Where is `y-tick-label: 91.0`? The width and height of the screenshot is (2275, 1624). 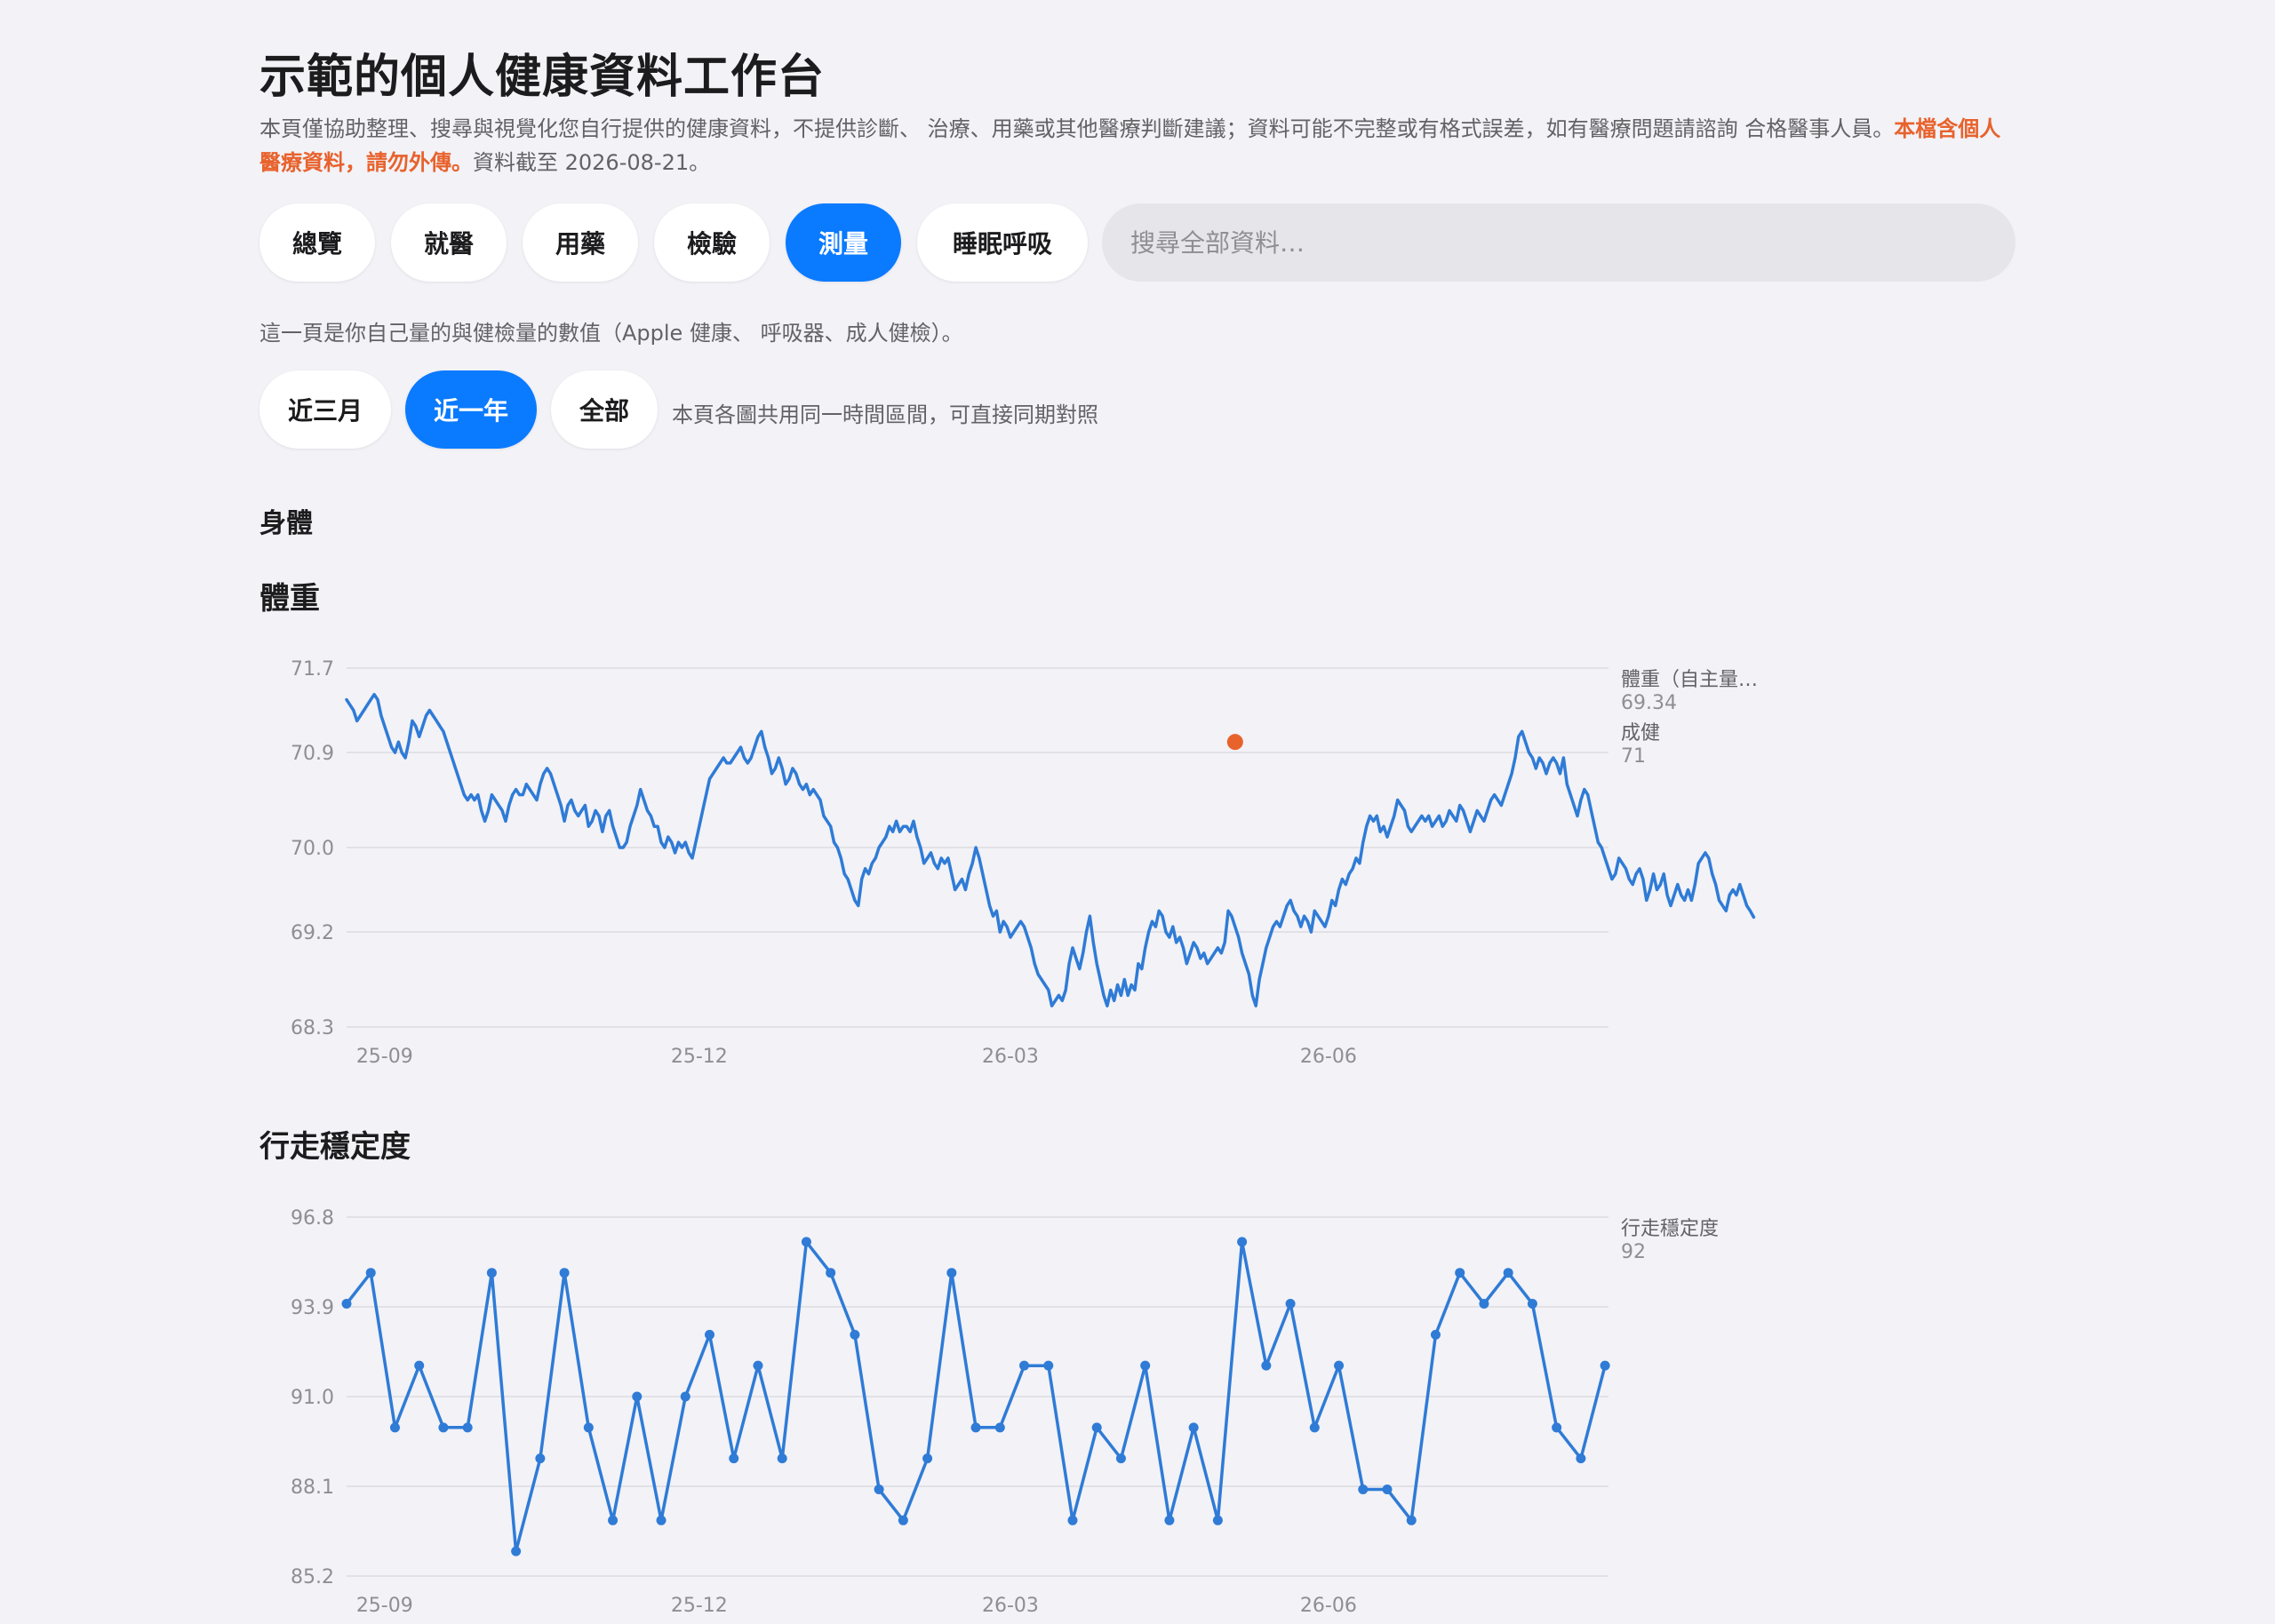
y-tick-label: 91.0 is located at coordinates (312, 1398).